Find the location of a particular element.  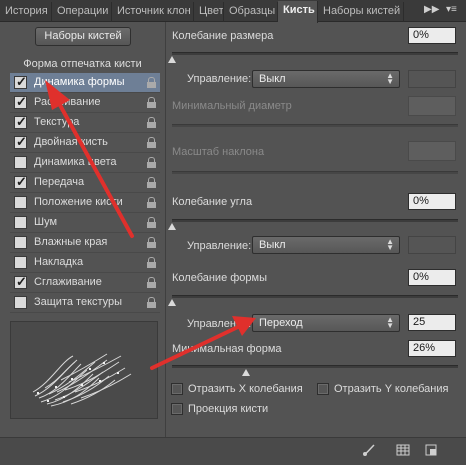

grid-icon is located at coordinates (403, 450).